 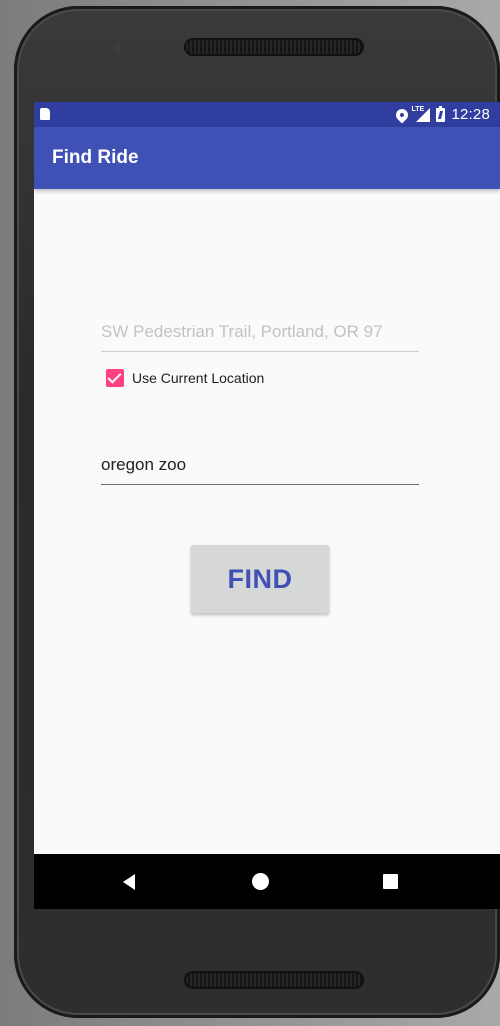 I want to click on find-button: FIND, so click(x=260, y=579).